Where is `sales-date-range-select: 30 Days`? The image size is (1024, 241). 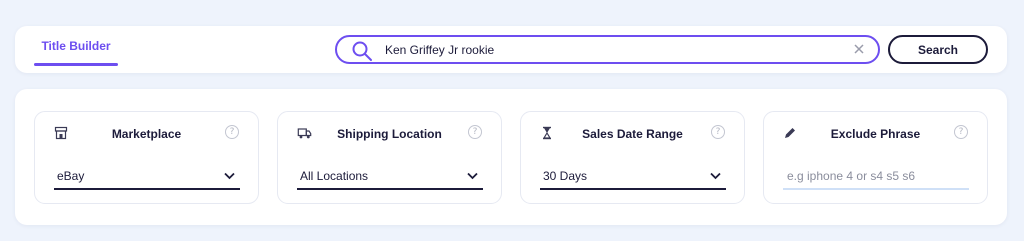 sales-date-range-select: 30 Days is located at coordinates (633, 177).